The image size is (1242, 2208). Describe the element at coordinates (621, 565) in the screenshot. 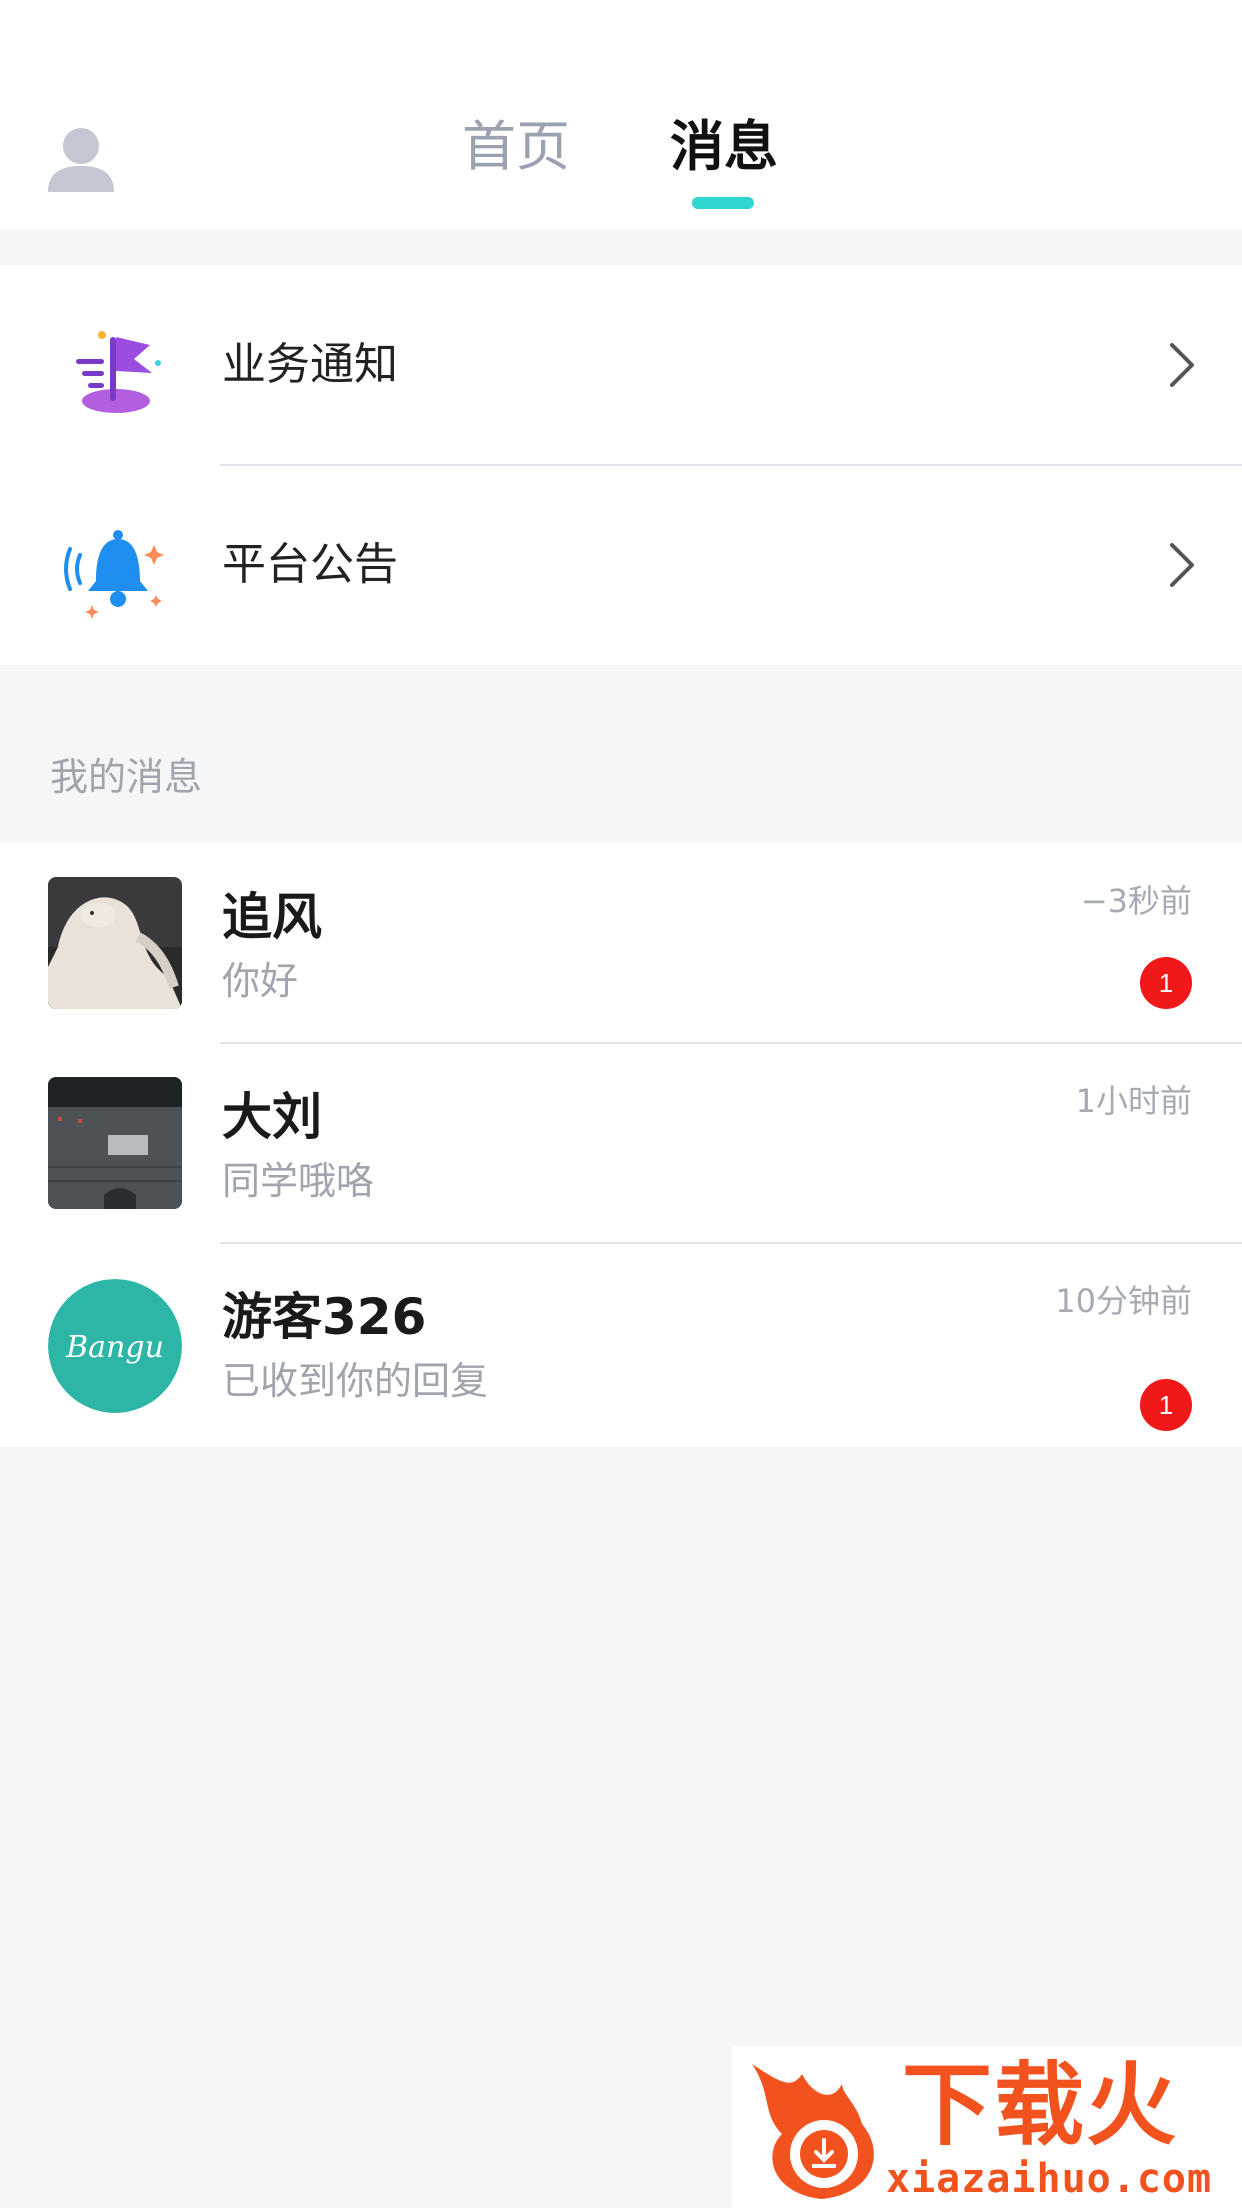

I see `notice-item-platform: 平台公告` at that location.